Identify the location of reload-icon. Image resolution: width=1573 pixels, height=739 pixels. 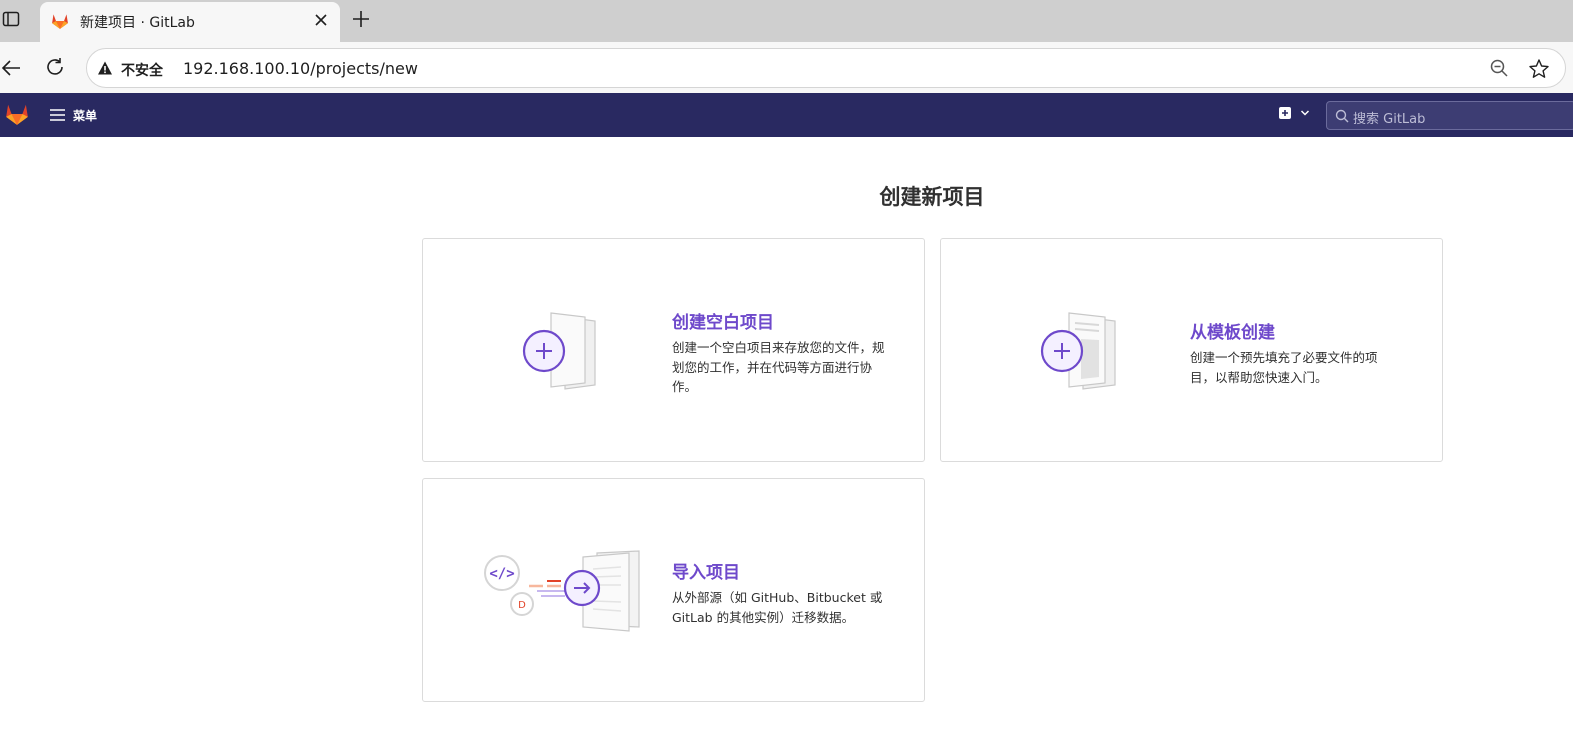
(55, 67).